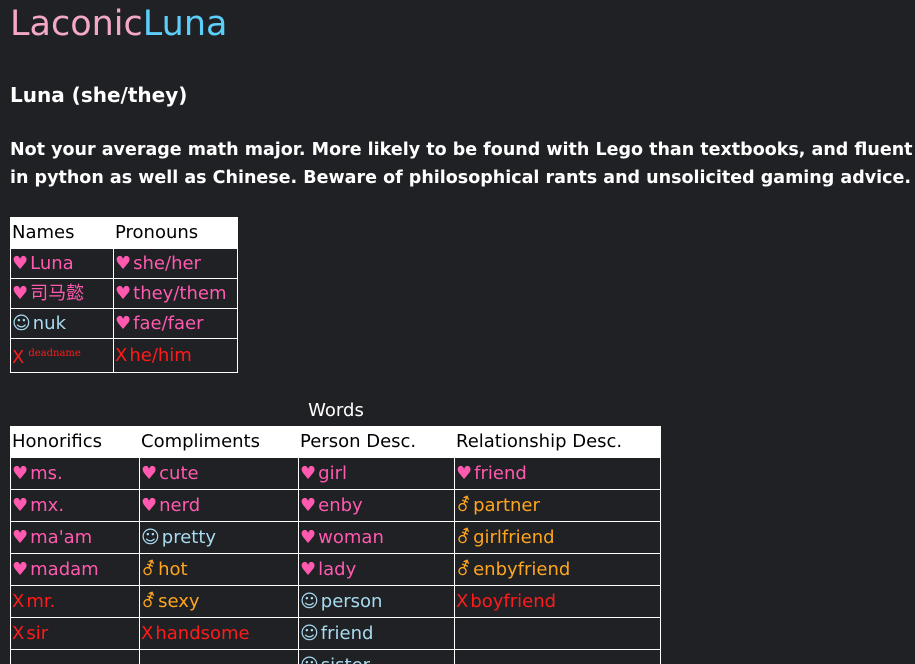  Describe the element at coordinates (173, 569) in the screenshot. I see `compliment-value: hot` at that location.